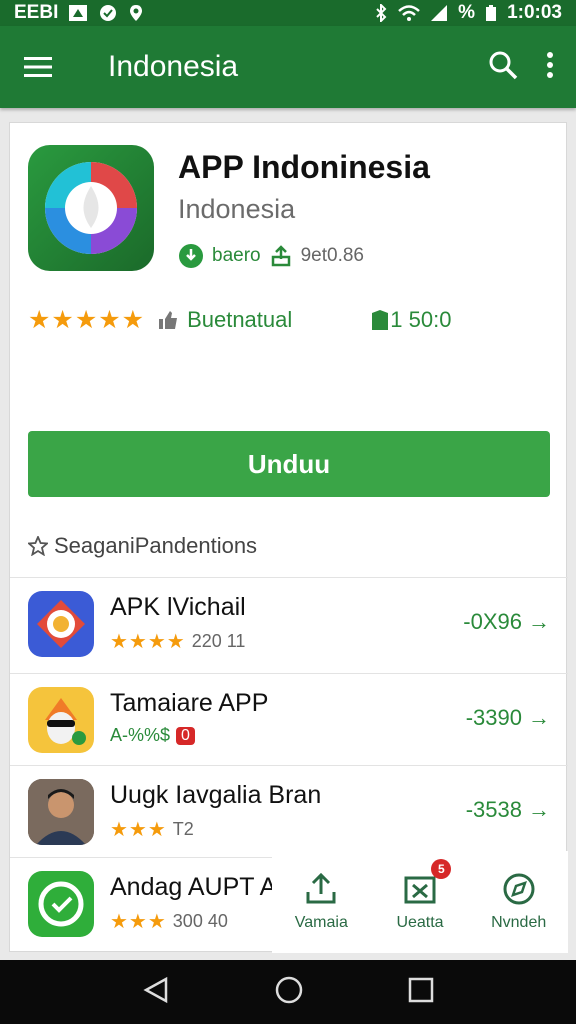 The image size is (576, 1024). I want to click on list-item-name: Andag AUPT A, so click(193, 887).